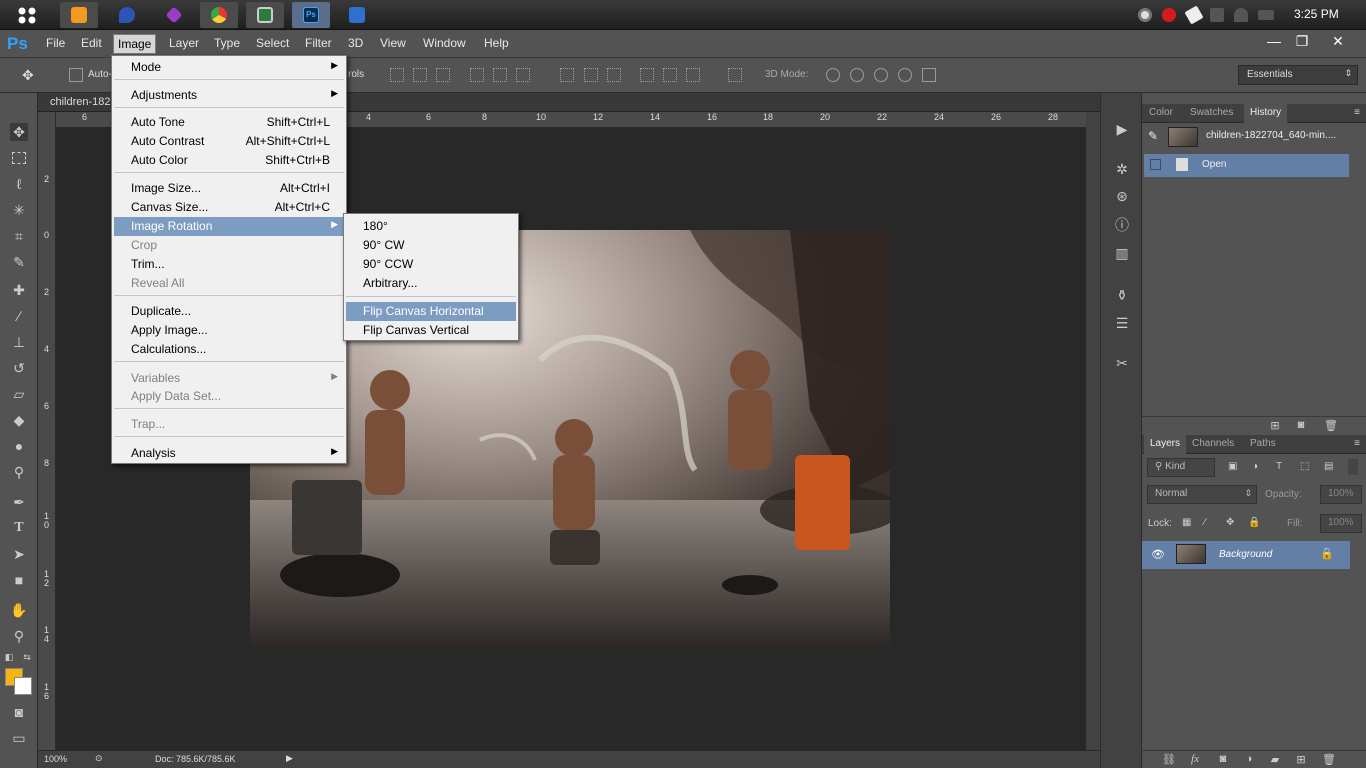 Image resolution: width=1366 pixels, height=768 pixels. I want to click on eraser-tool-icon: ▱, so click(19, 394).